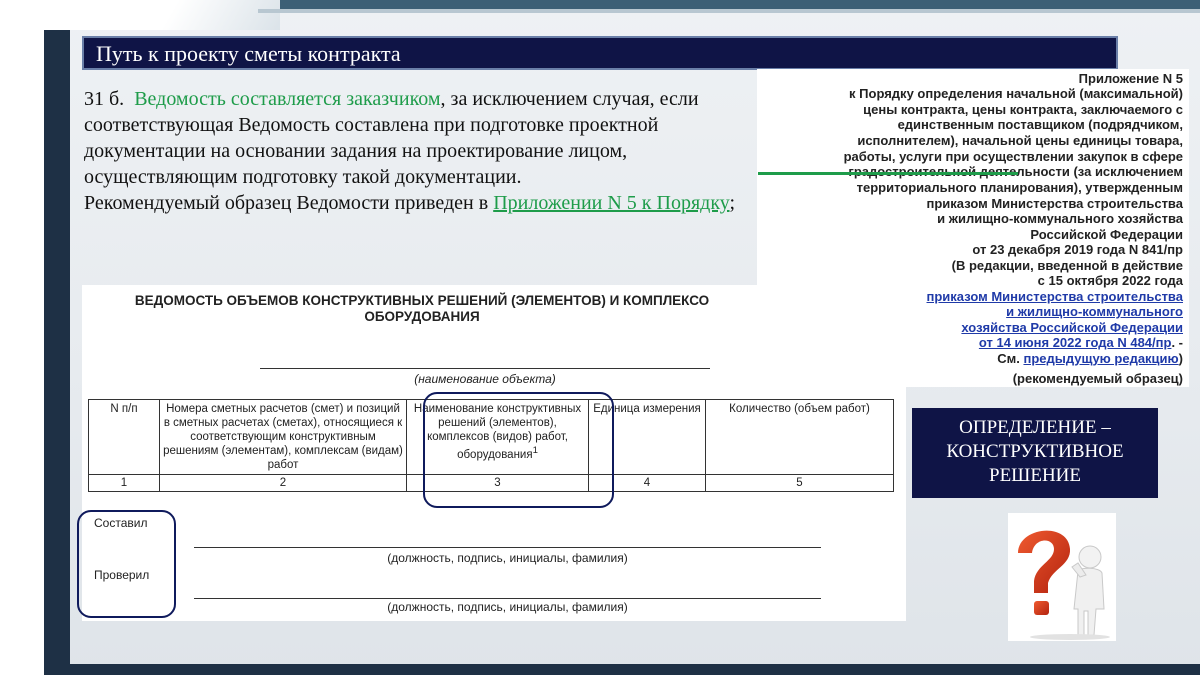 The width and height of the screenshot is (1200, 675). I want to click on recommended-suffix: ;, so click(732, 203).